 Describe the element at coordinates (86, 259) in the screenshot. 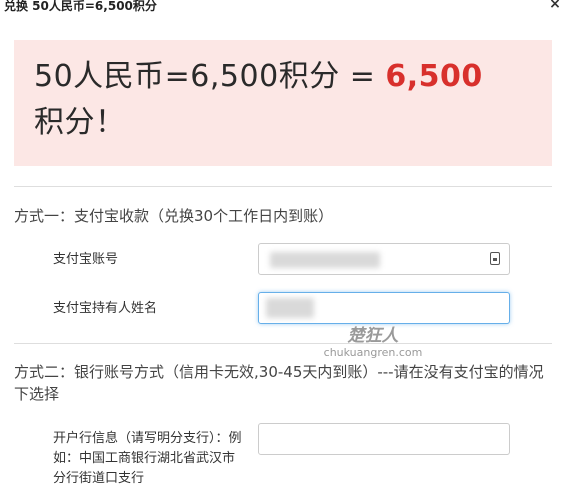

I see `alipay-account-label: 支付宝账号` at that location.